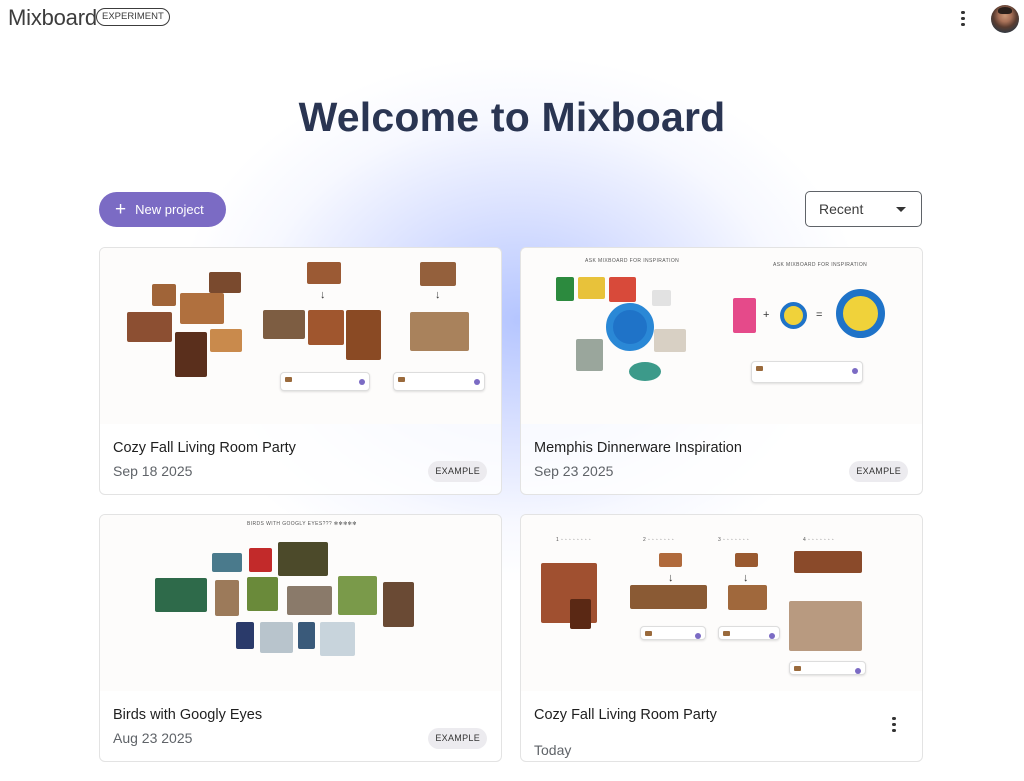 The image size is (1024, 781). What do you see at coordinates (1005, 19) in the screenshot?
I see `user-avatar` at bounding box center [1005, 19].